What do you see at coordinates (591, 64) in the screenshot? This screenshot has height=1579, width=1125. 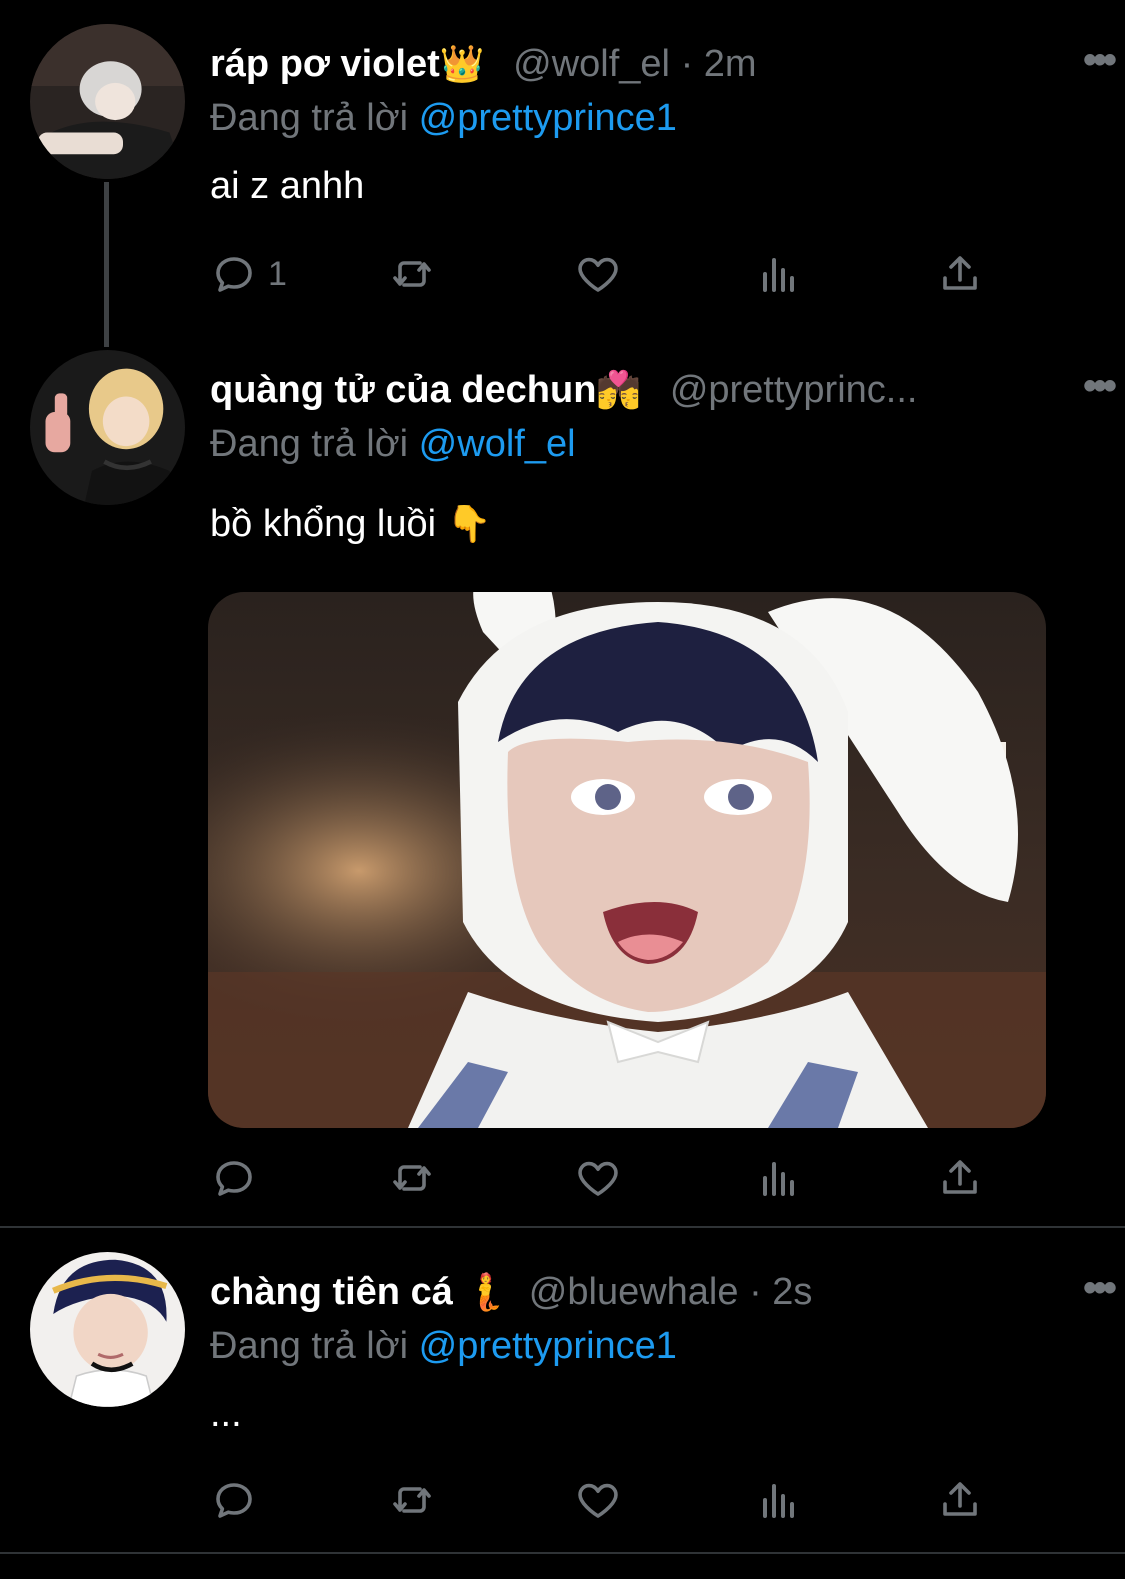 I see `handle: @wolf_el` at bounding box center [591, 64].